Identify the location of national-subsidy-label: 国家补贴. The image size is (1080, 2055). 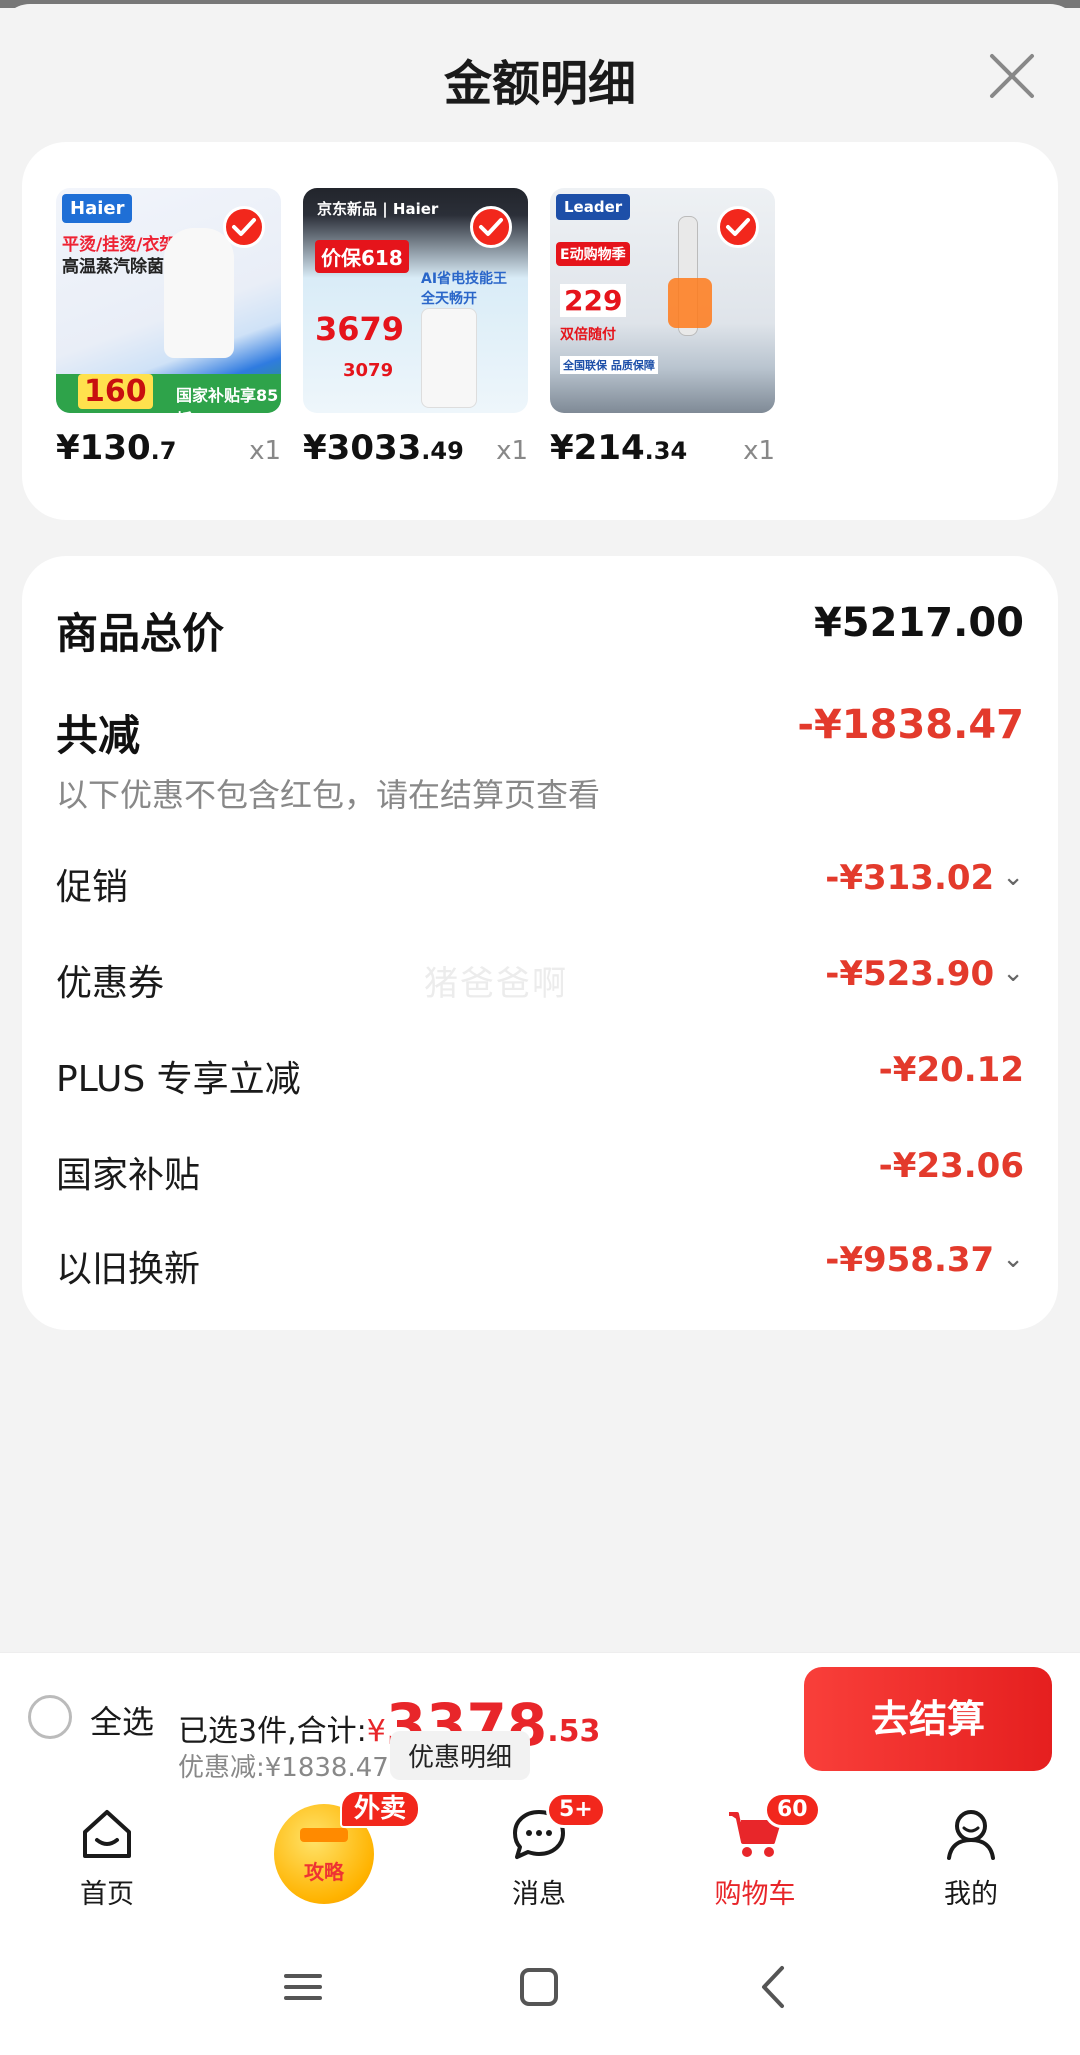
(128, 1175).